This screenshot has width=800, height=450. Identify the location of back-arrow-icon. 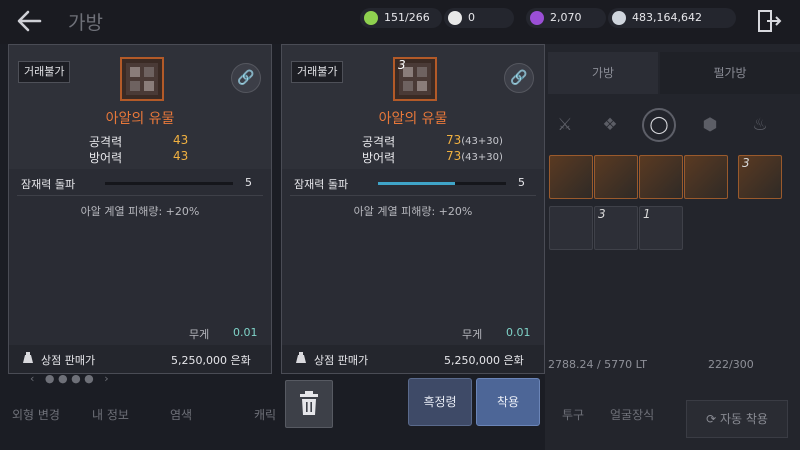
(31, 21).